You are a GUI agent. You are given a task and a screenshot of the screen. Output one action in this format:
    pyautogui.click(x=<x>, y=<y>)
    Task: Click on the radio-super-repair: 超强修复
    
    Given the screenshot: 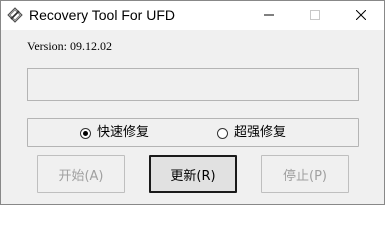 What is the action you would take?
    pyautogui.click(x=251, y=133)
    